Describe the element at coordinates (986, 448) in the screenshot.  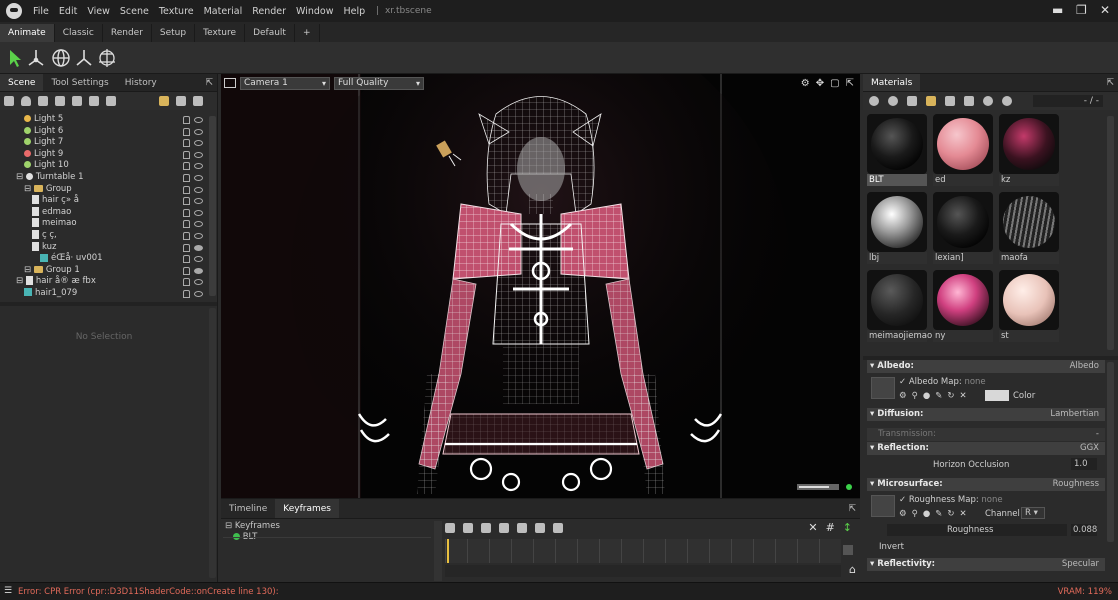
I see `reflection-section: ▾ Reflection: GGX` at that location.